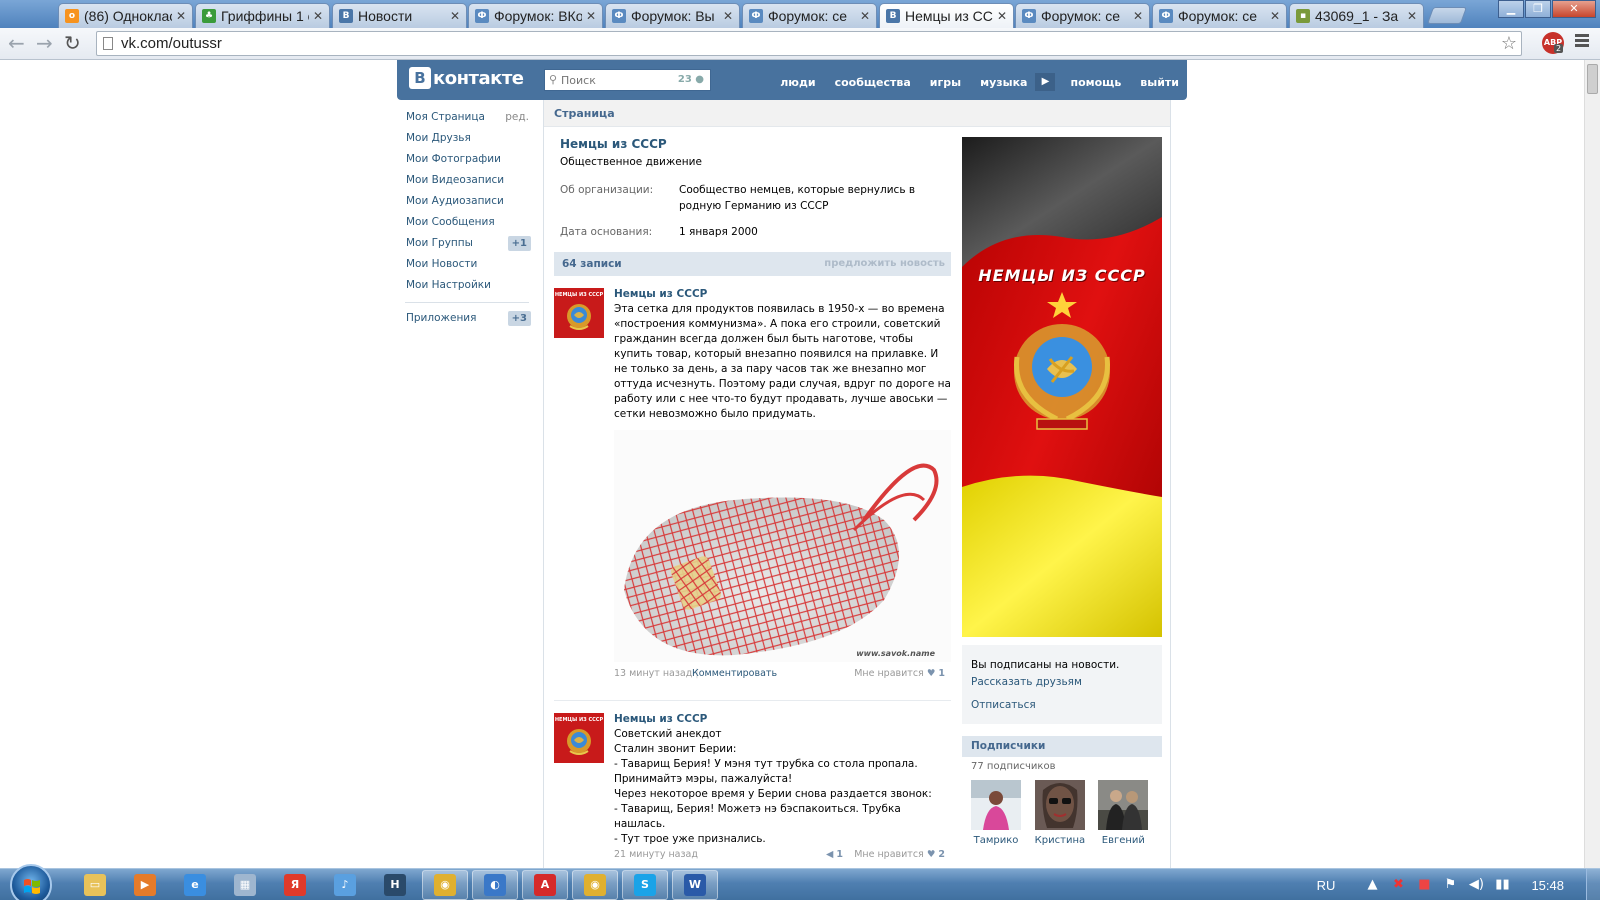 Image resolution: width=1600 pixels, height=900 pixels. What do you see at coordinates (145, 885) in the screenshot?
I see `taskbar-app: ▶` at bounding box center [145, 885].